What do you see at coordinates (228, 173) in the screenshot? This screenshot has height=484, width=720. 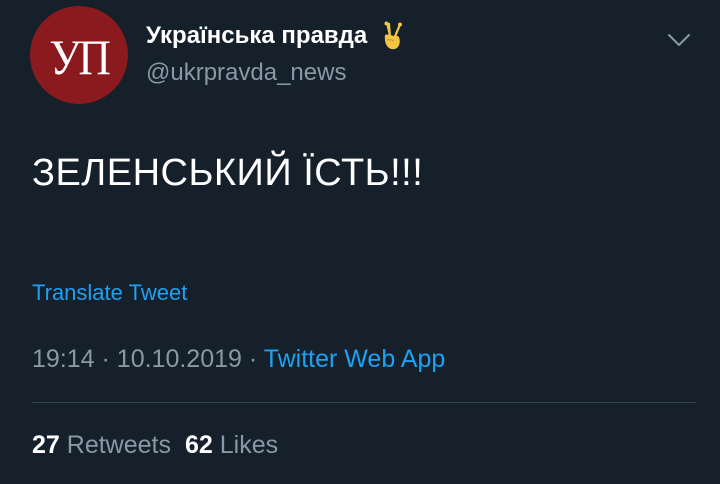 I see `tweet-text: ЗЕЛЕНСЬКИЙ ЇСТЬ!!!` at bounding box center [228, 173].